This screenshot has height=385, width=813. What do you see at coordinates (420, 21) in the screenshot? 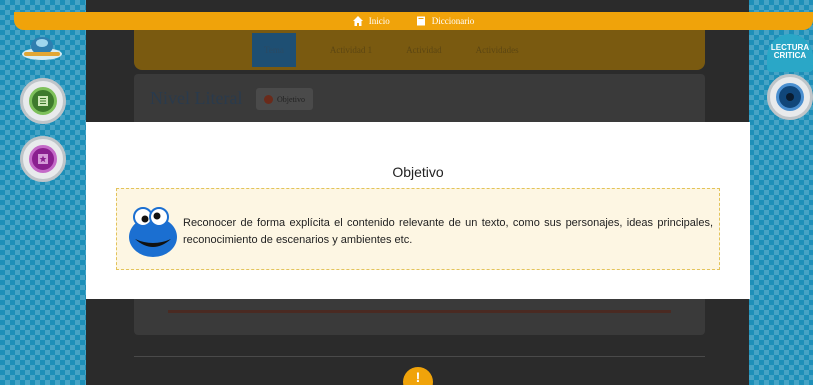
I see `book-icon` at bounding box center [420, 21].